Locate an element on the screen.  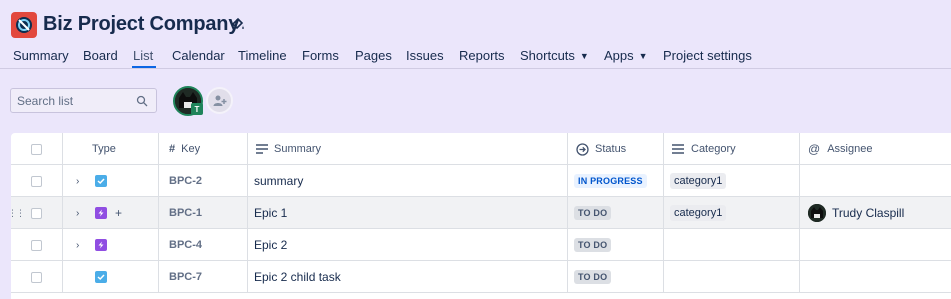
hash-icon: # is located at coordinates (172, 149).